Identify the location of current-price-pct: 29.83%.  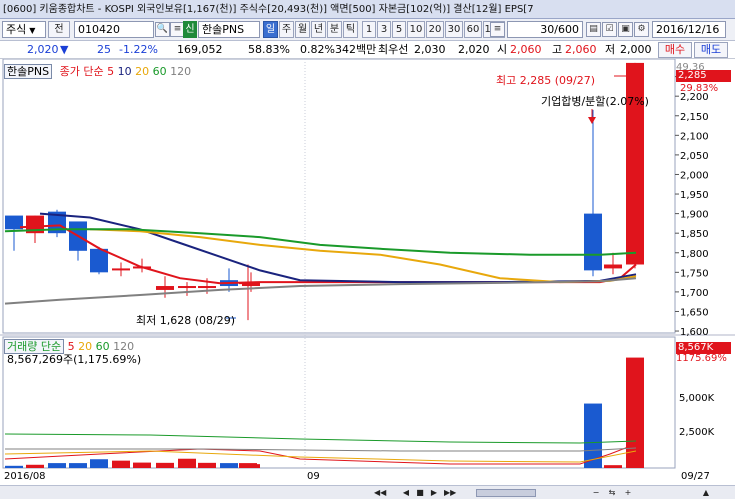
(699, 88).